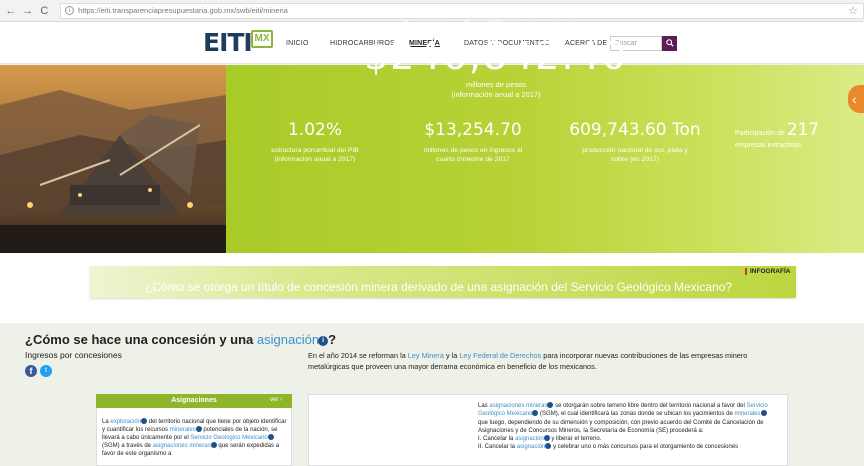 The image size is (864, 466). Describe the element at coordinates (28, 11) in the screenshot. I see `forward-icon: →` at that location.